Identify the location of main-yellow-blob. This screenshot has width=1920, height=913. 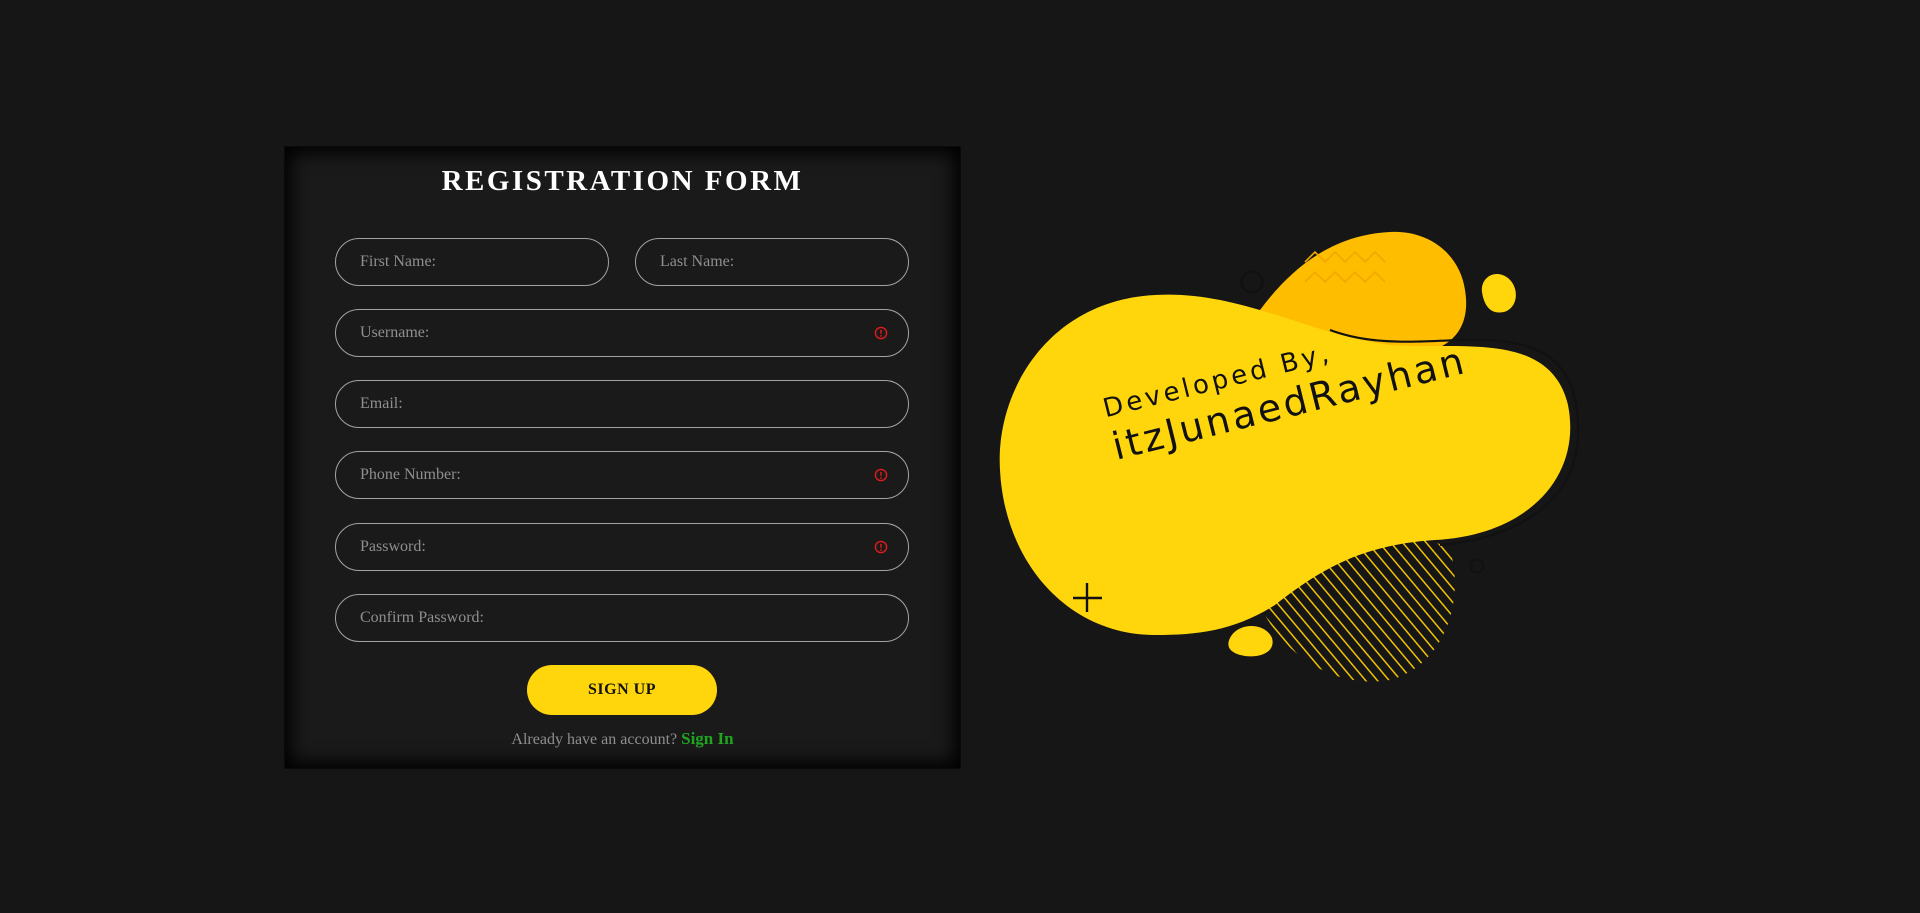
(1285, 464).